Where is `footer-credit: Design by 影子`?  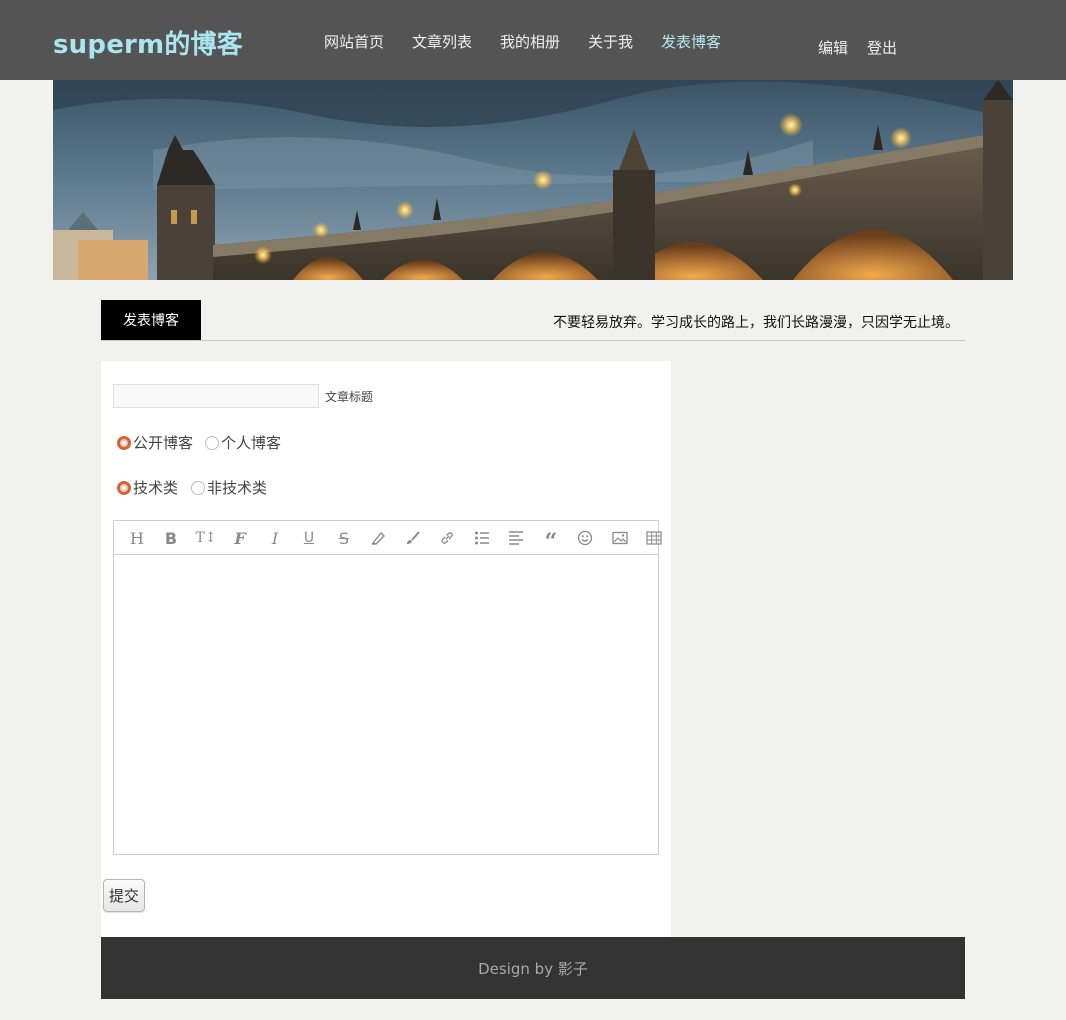
footer-credit: Design by 影子 is located at coordinates (533, 968).